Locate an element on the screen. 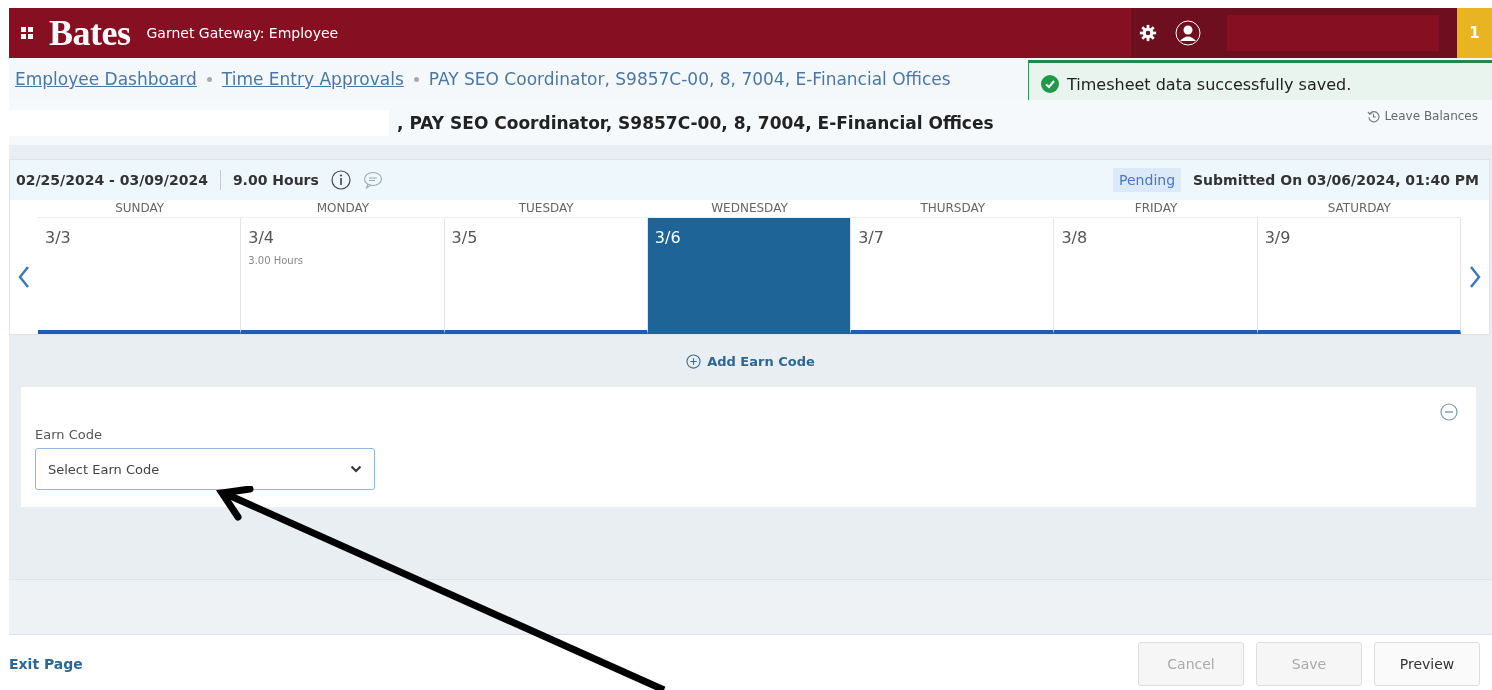  footer-button: Preview is located at coordinates (1427, 664).